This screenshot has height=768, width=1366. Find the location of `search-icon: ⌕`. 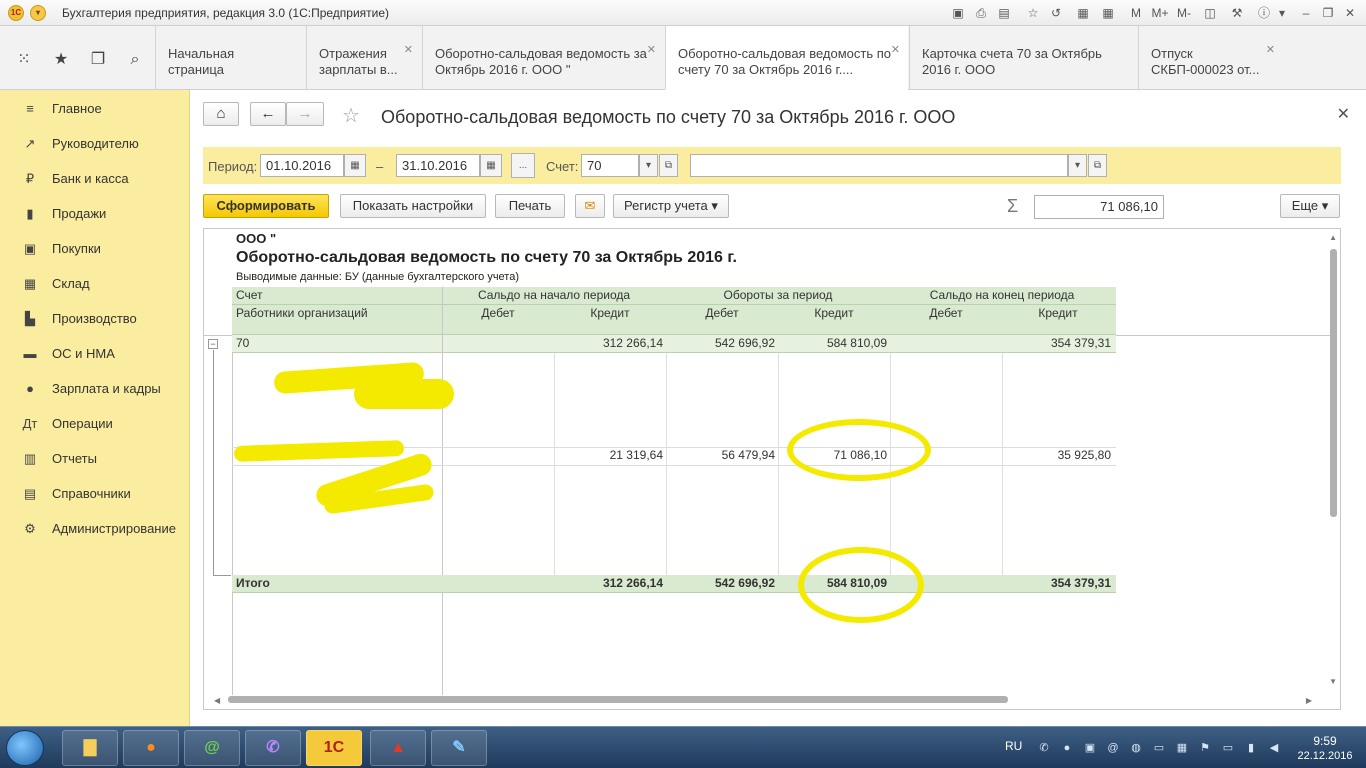

search-icon: ⌕ is located at coordinates (135, 60).